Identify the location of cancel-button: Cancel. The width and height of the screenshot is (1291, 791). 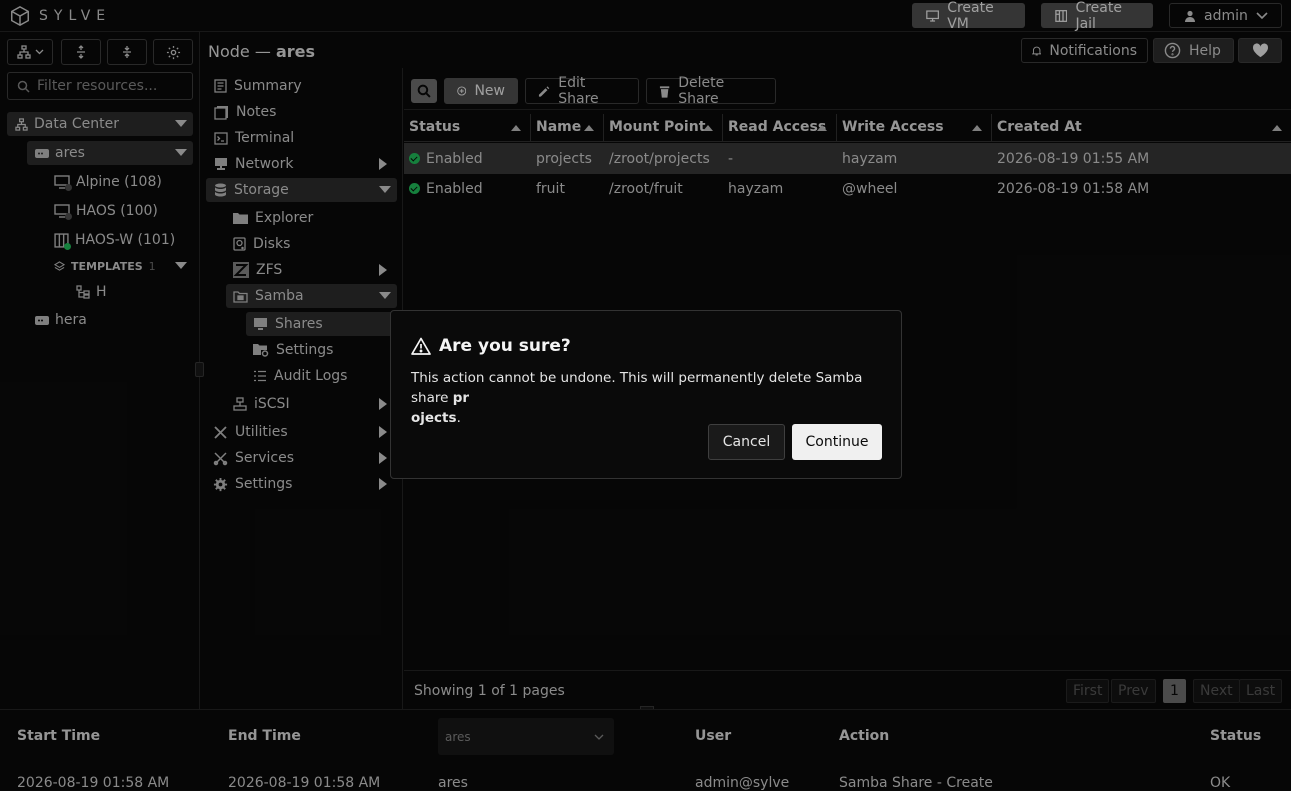
(746, 442).